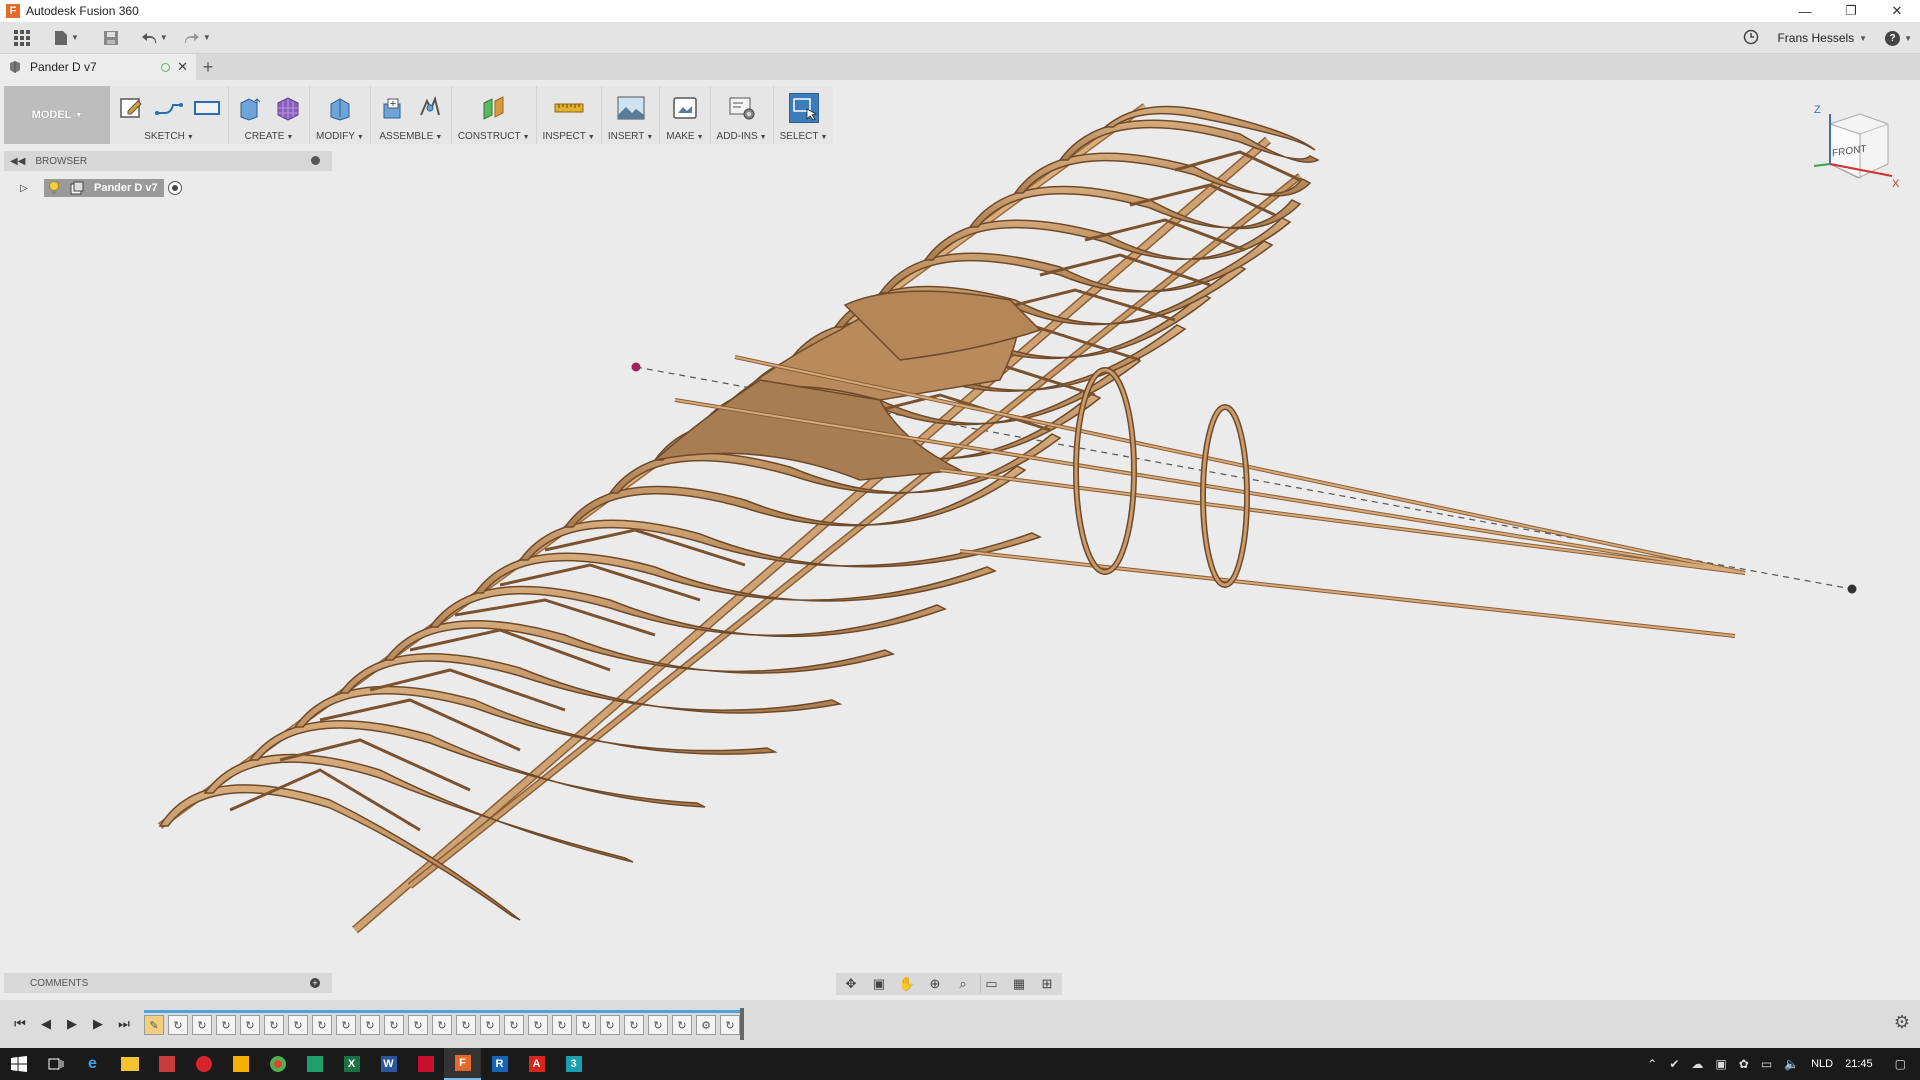  What do you see at coordinates (392, 108) in the screenshot?
I see `new-component-icon` at bounding box center [392, 108].